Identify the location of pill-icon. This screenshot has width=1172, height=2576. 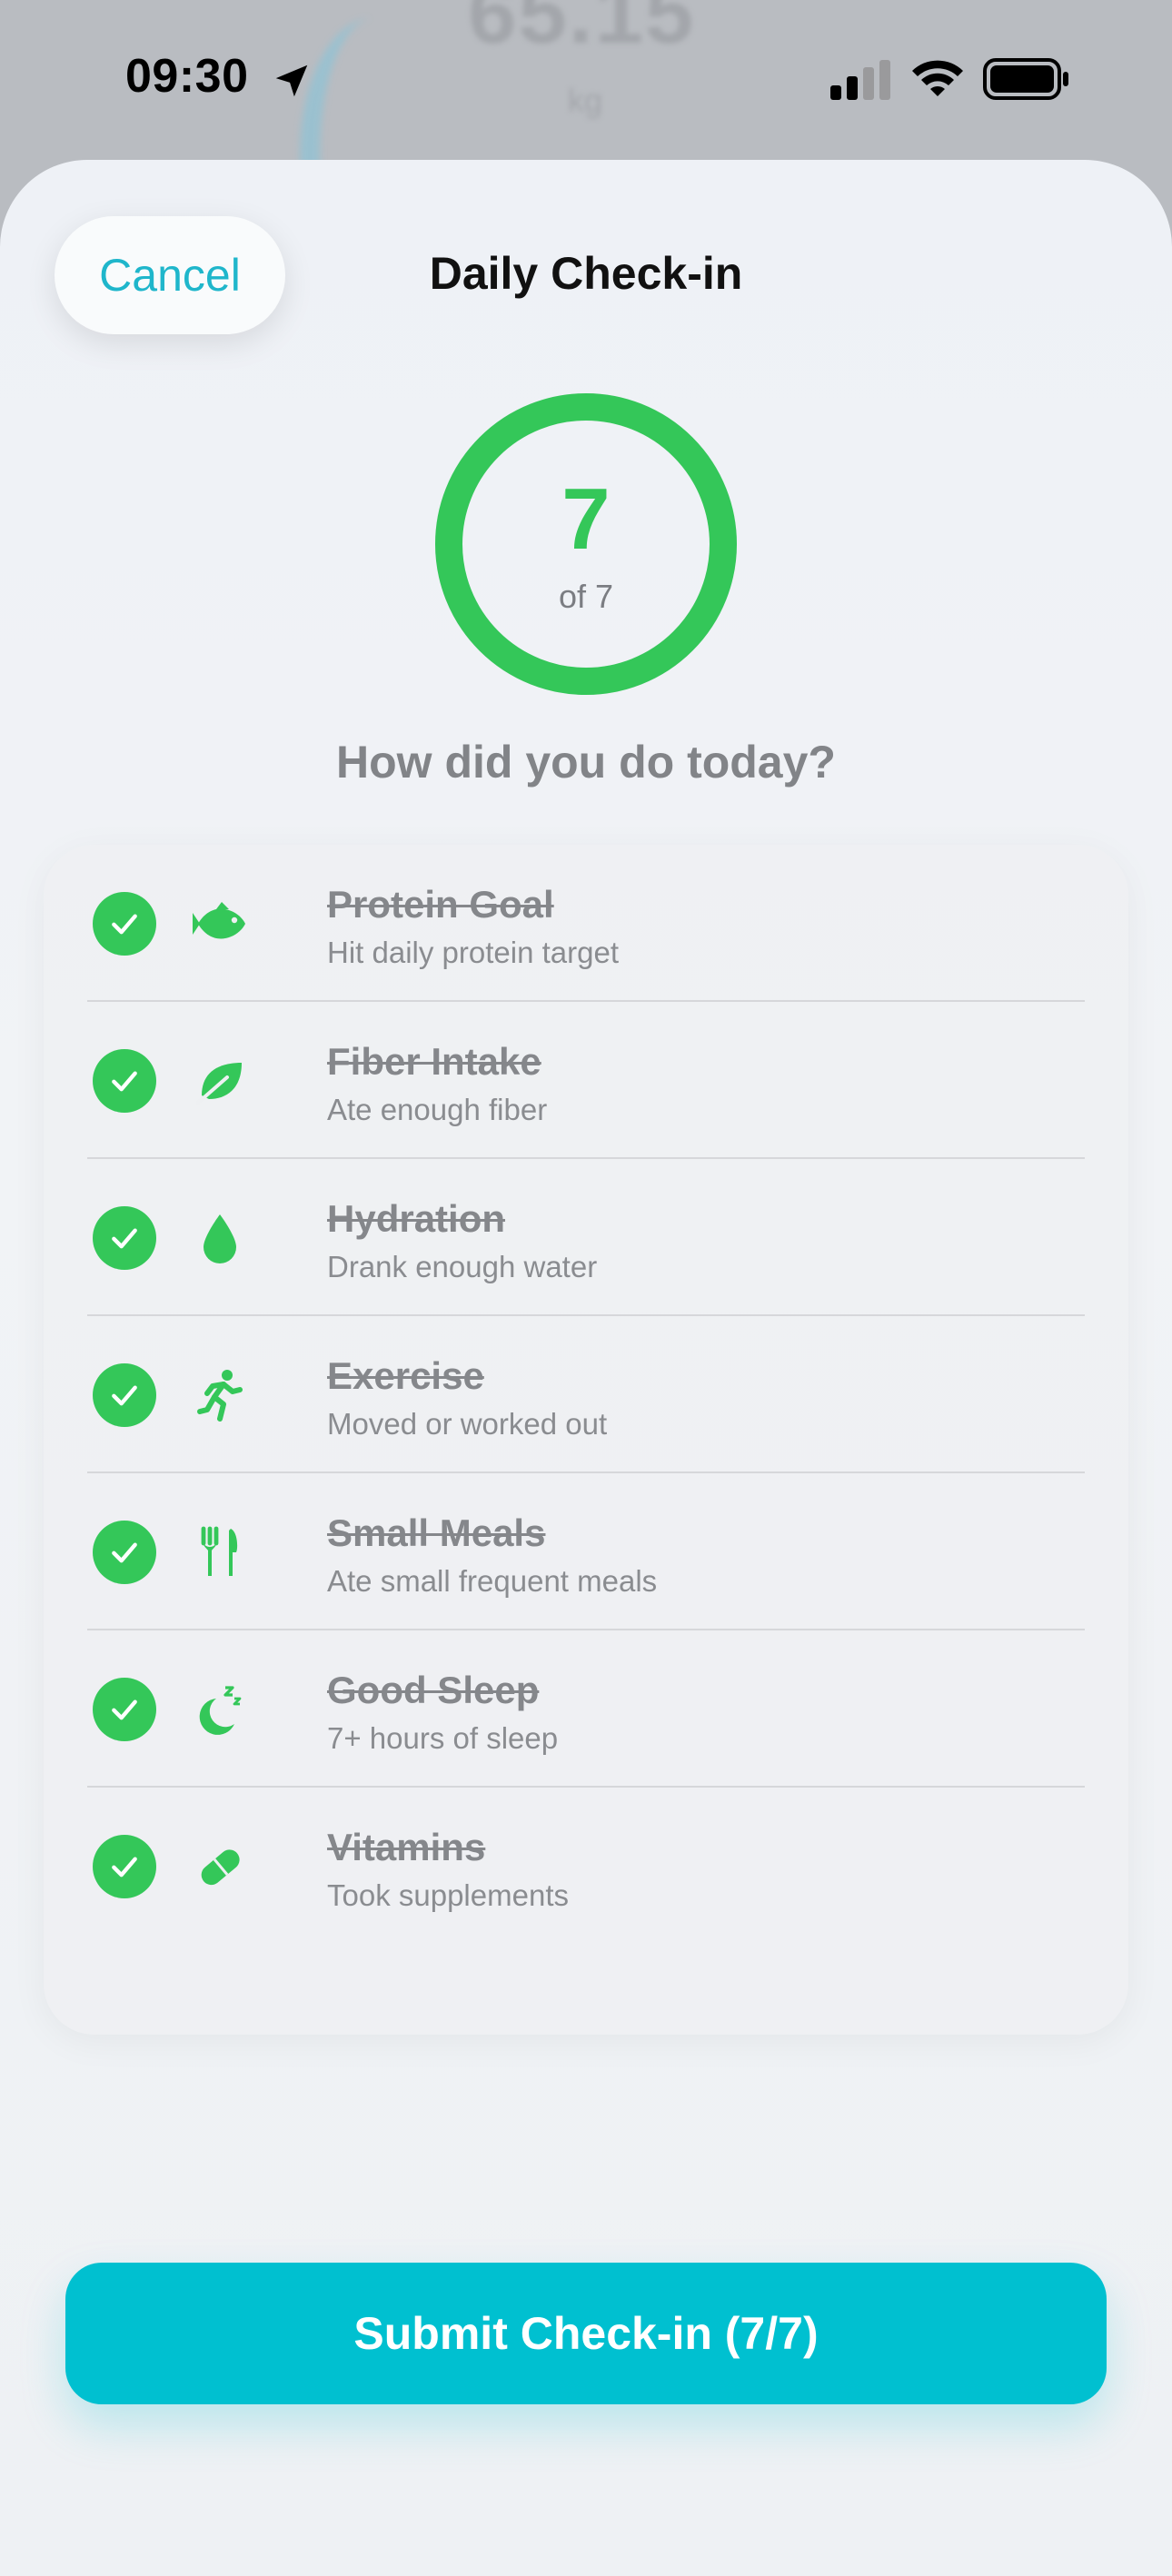
(220, 1867).